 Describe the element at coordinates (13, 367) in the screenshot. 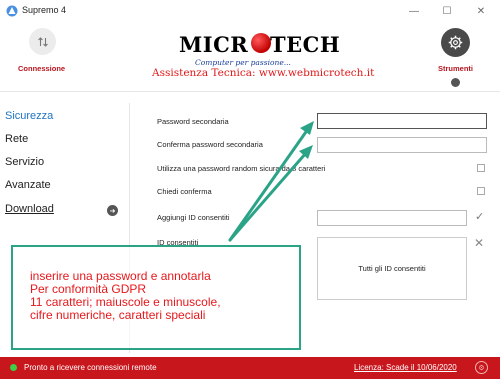

I see `status-indicator-icon` at that location.